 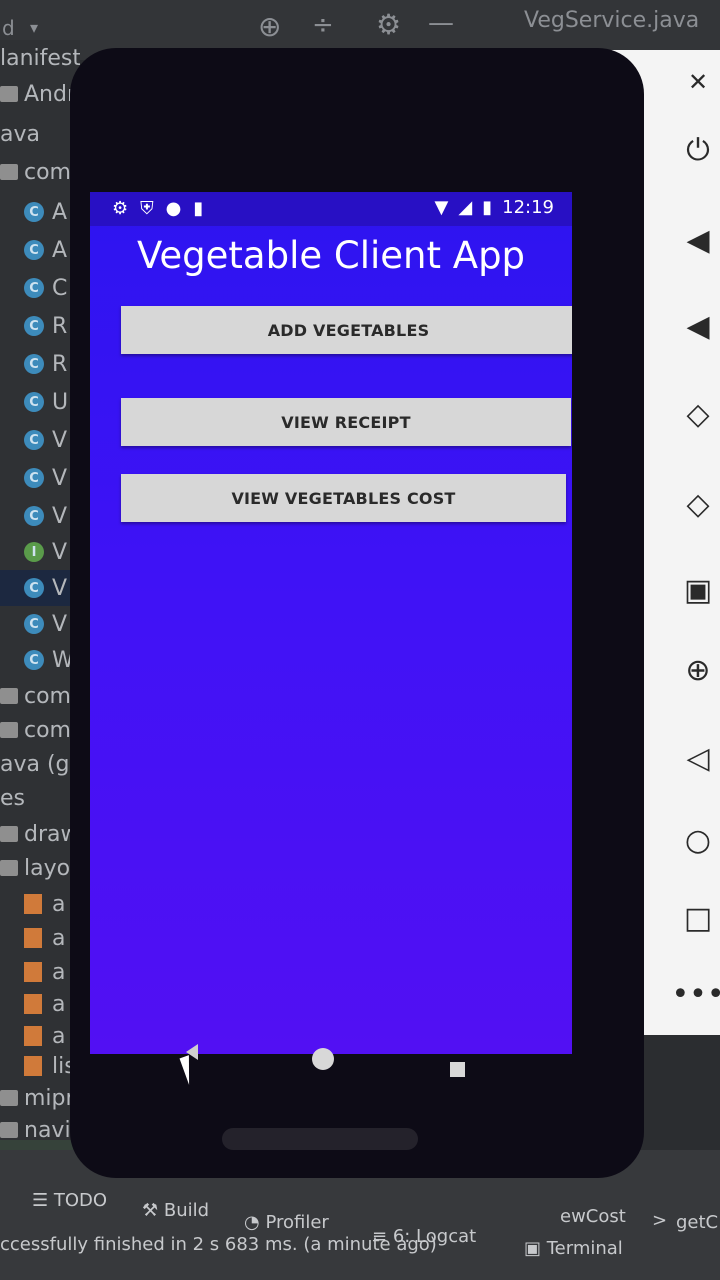 I want to click on tree-row-label: a, so click(x=59, y=904).